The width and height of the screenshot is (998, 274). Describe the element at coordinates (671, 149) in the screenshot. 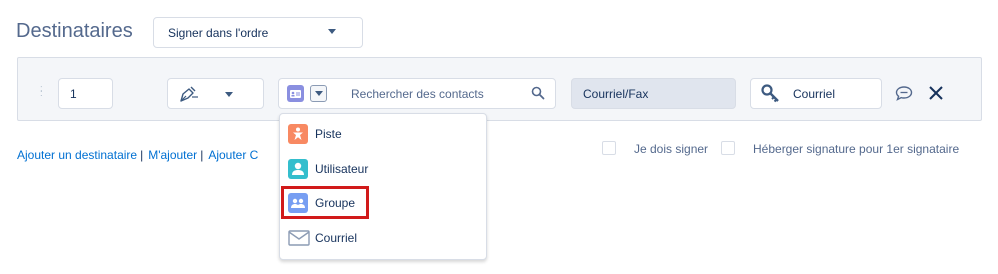

I see `i-must-sign-label: Je dois signer` at that location.